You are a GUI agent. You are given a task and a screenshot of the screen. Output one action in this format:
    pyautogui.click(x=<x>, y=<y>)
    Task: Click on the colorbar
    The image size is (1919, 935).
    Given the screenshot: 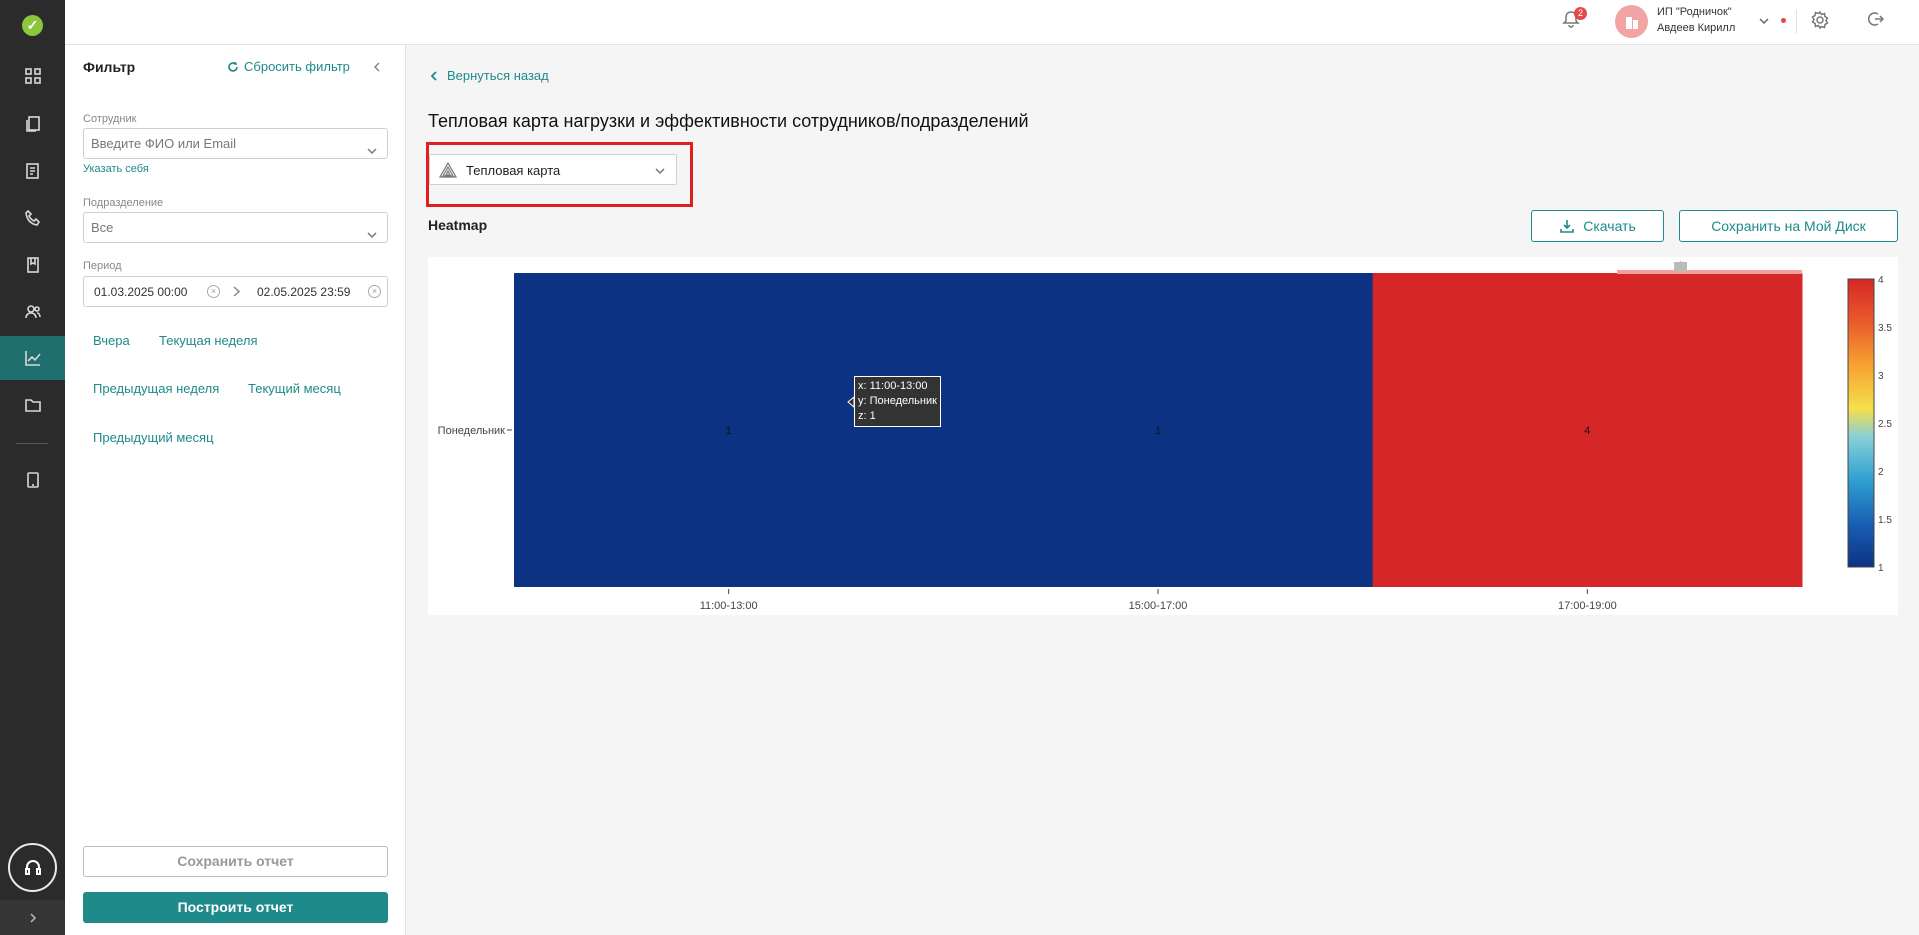 What is the action you would take?
    pyautogui.click(x=1861, y=423)
    